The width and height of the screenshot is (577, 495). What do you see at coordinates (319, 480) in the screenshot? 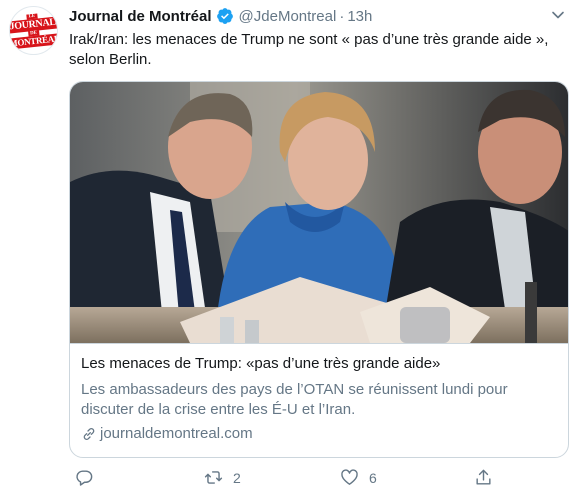
I see `tweet-actions: 2 6` at bounding box center [319, 480].